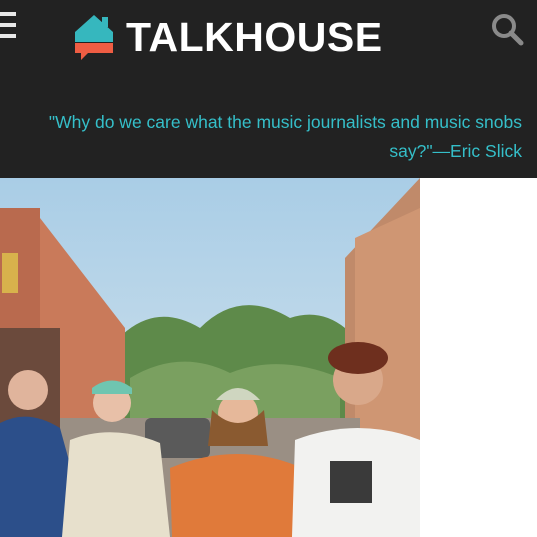 Image resolution: width=537 pixels, height=537 pixels. I want to click on site-logo: TALKHOUSE, so click(227, 37).